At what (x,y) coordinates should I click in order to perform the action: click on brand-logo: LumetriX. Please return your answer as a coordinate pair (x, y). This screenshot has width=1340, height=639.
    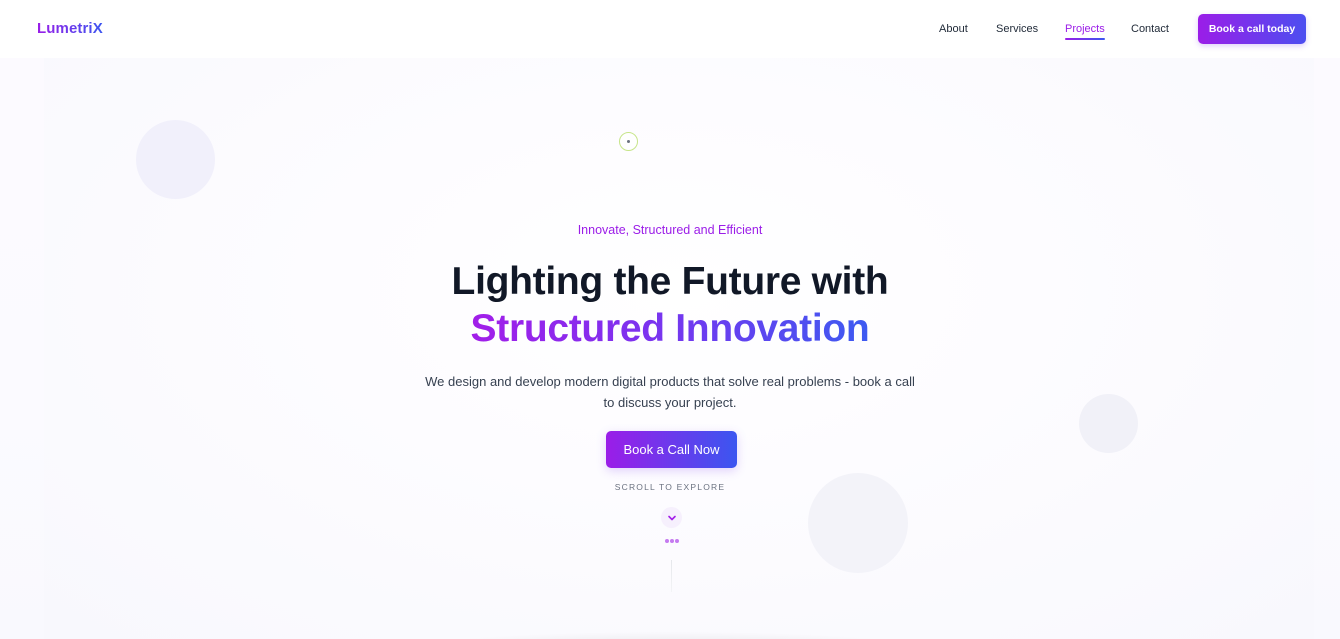
    Looking at the image, I should click on (70, 28).